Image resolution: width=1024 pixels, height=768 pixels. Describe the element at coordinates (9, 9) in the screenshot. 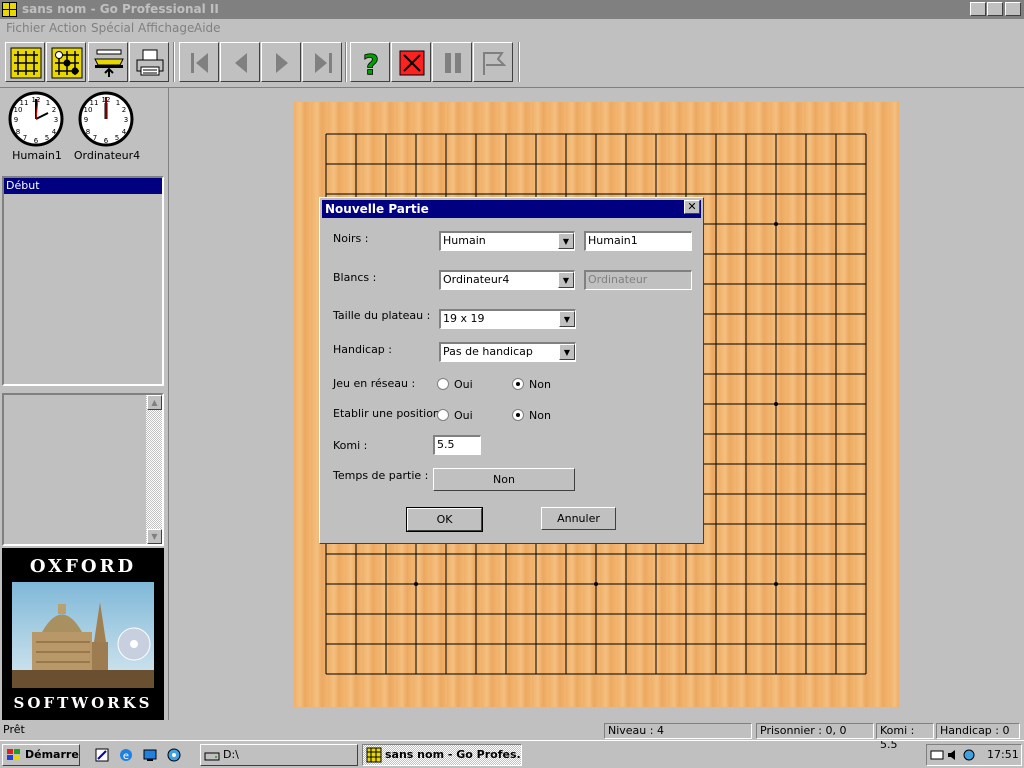

I see `app-icon` at that location.